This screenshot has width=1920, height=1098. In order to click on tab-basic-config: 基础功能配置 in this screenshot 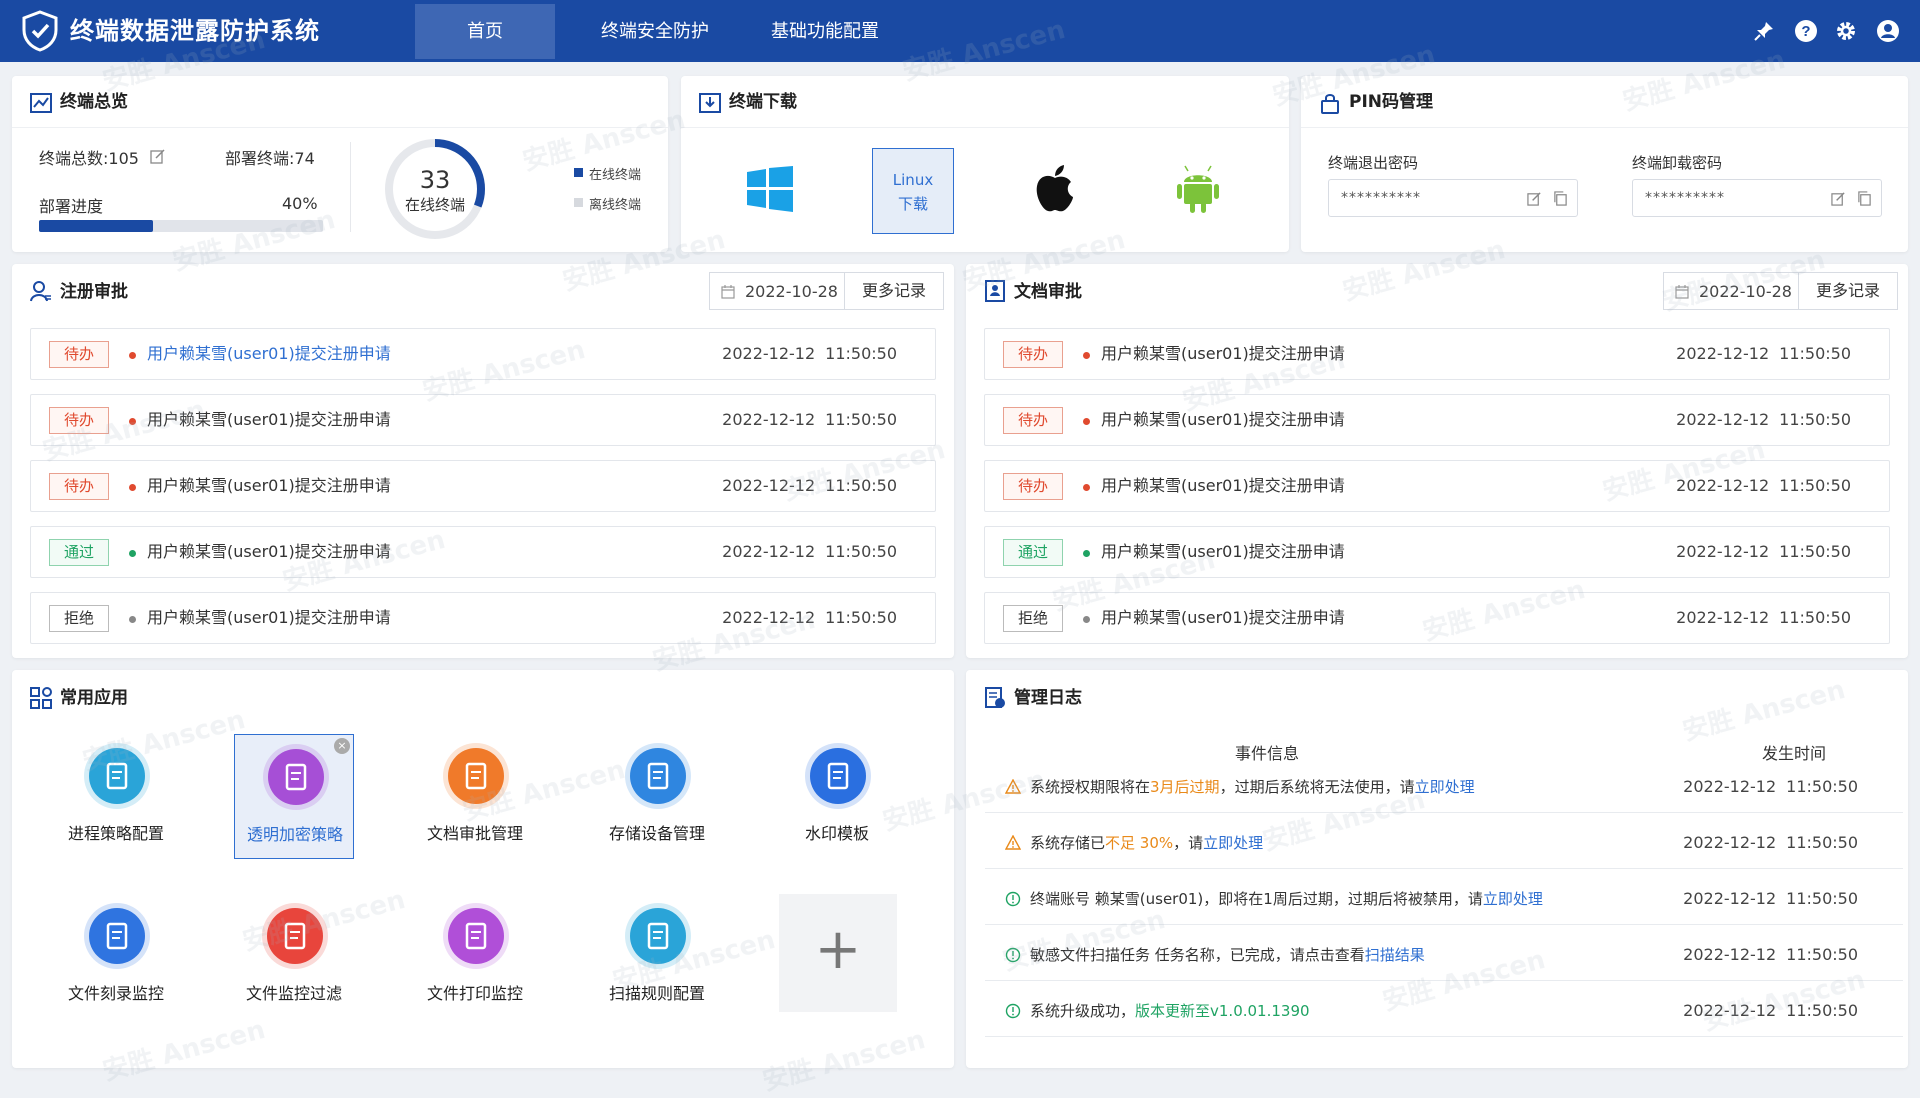, I will do `click(825, 31)`.